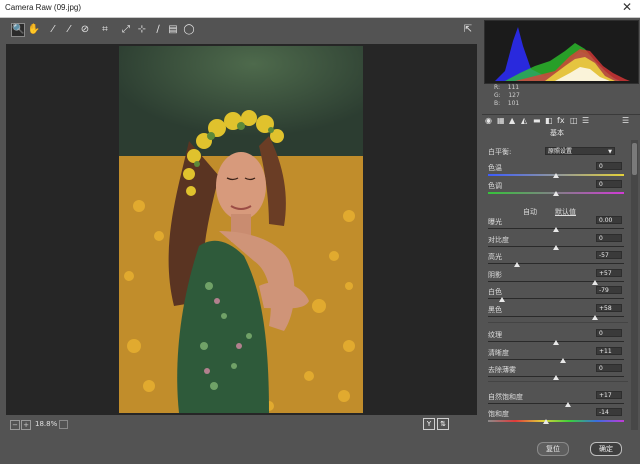 The width and height of the screenshot is (640, 464). Describe the element at coordinates (63, 424) in the screenshot. I see `zoom-dropdown` at that location.